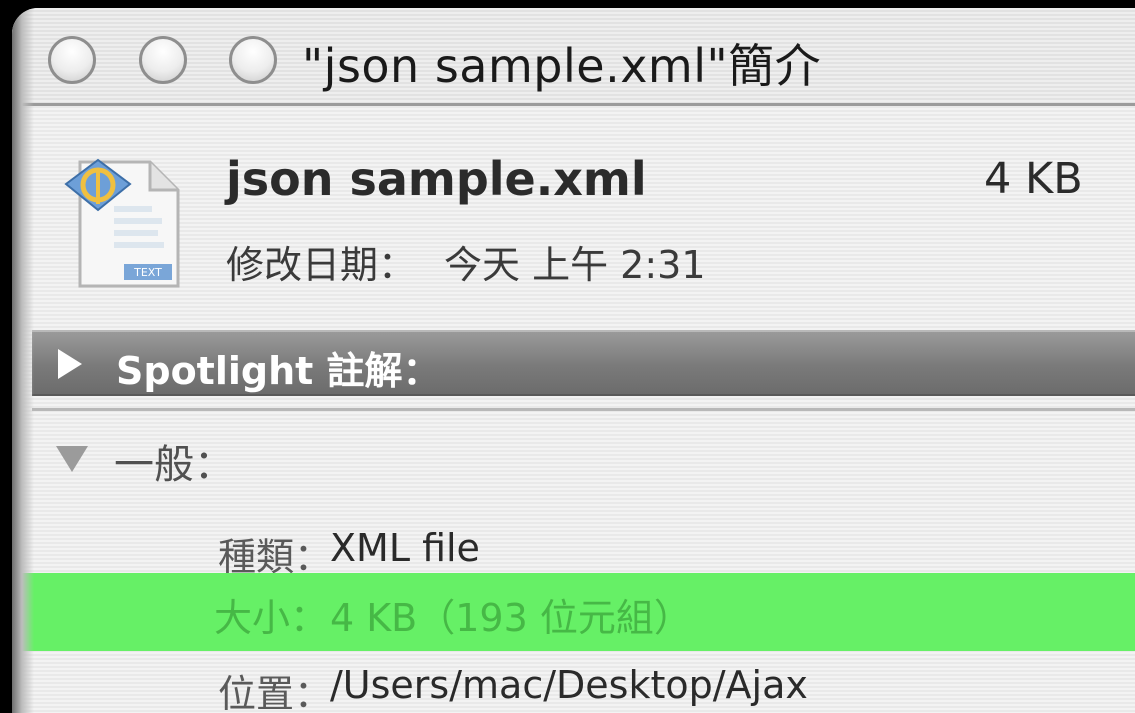 The height and width of the screenshot is (713, 1135). I want to click on info-row-location: 位置： /Users/mac/Desktop/Ajax, so click(573, 682).